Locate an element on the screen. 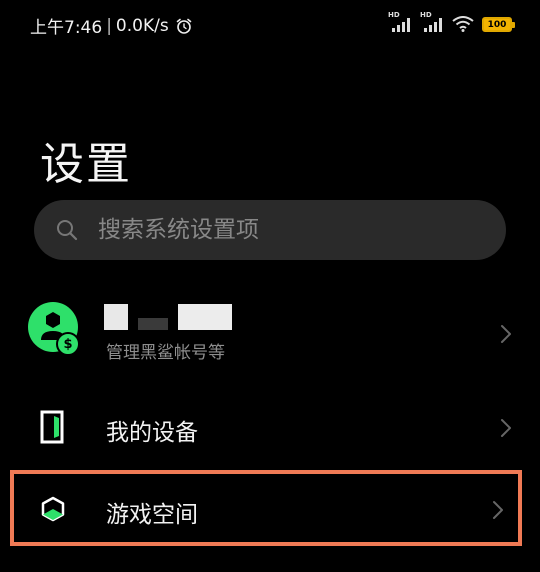  settings-item-game-space: 游戏空间 is located at coordinates (266, 508).